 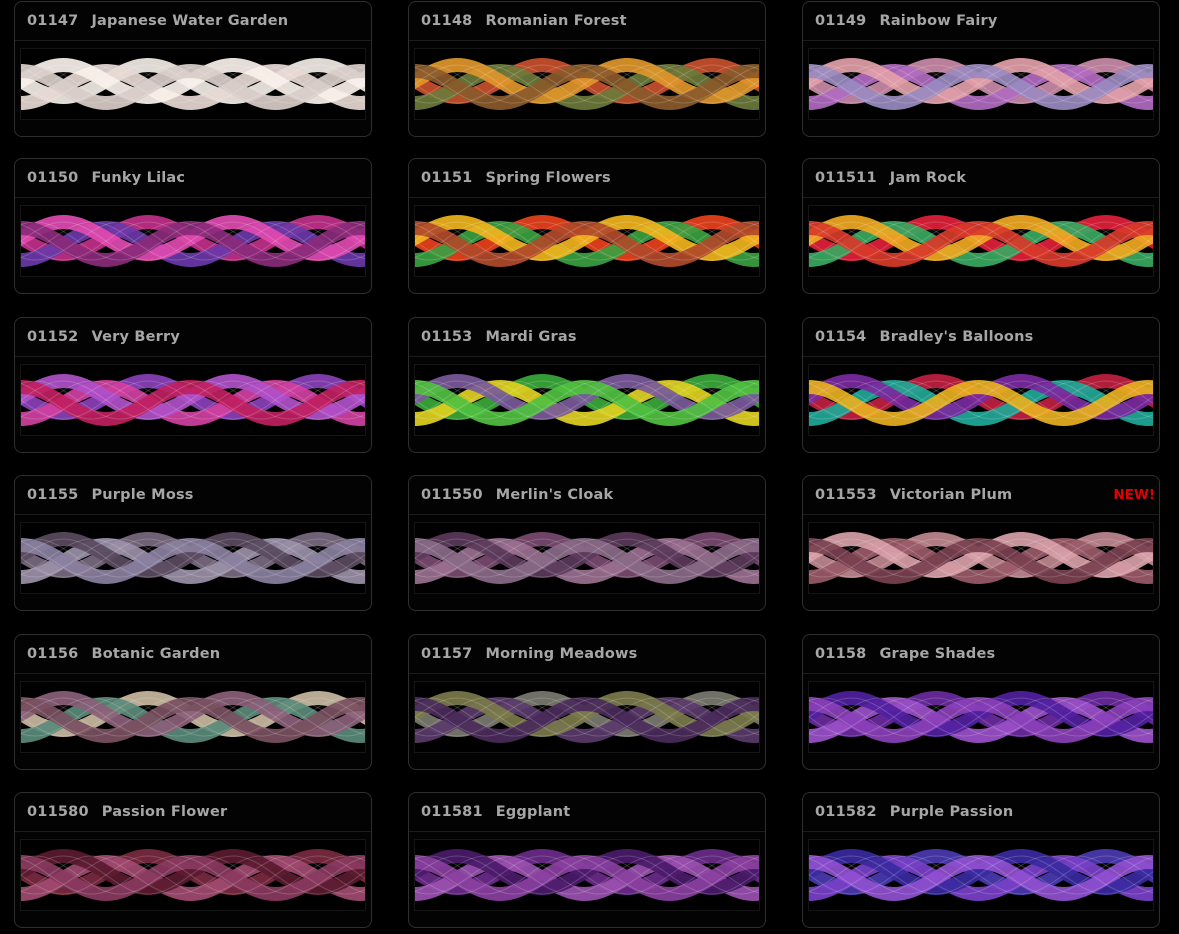 I want to click on product-card-011511: 011511 Jam Rock, so click(x=981, y=226).